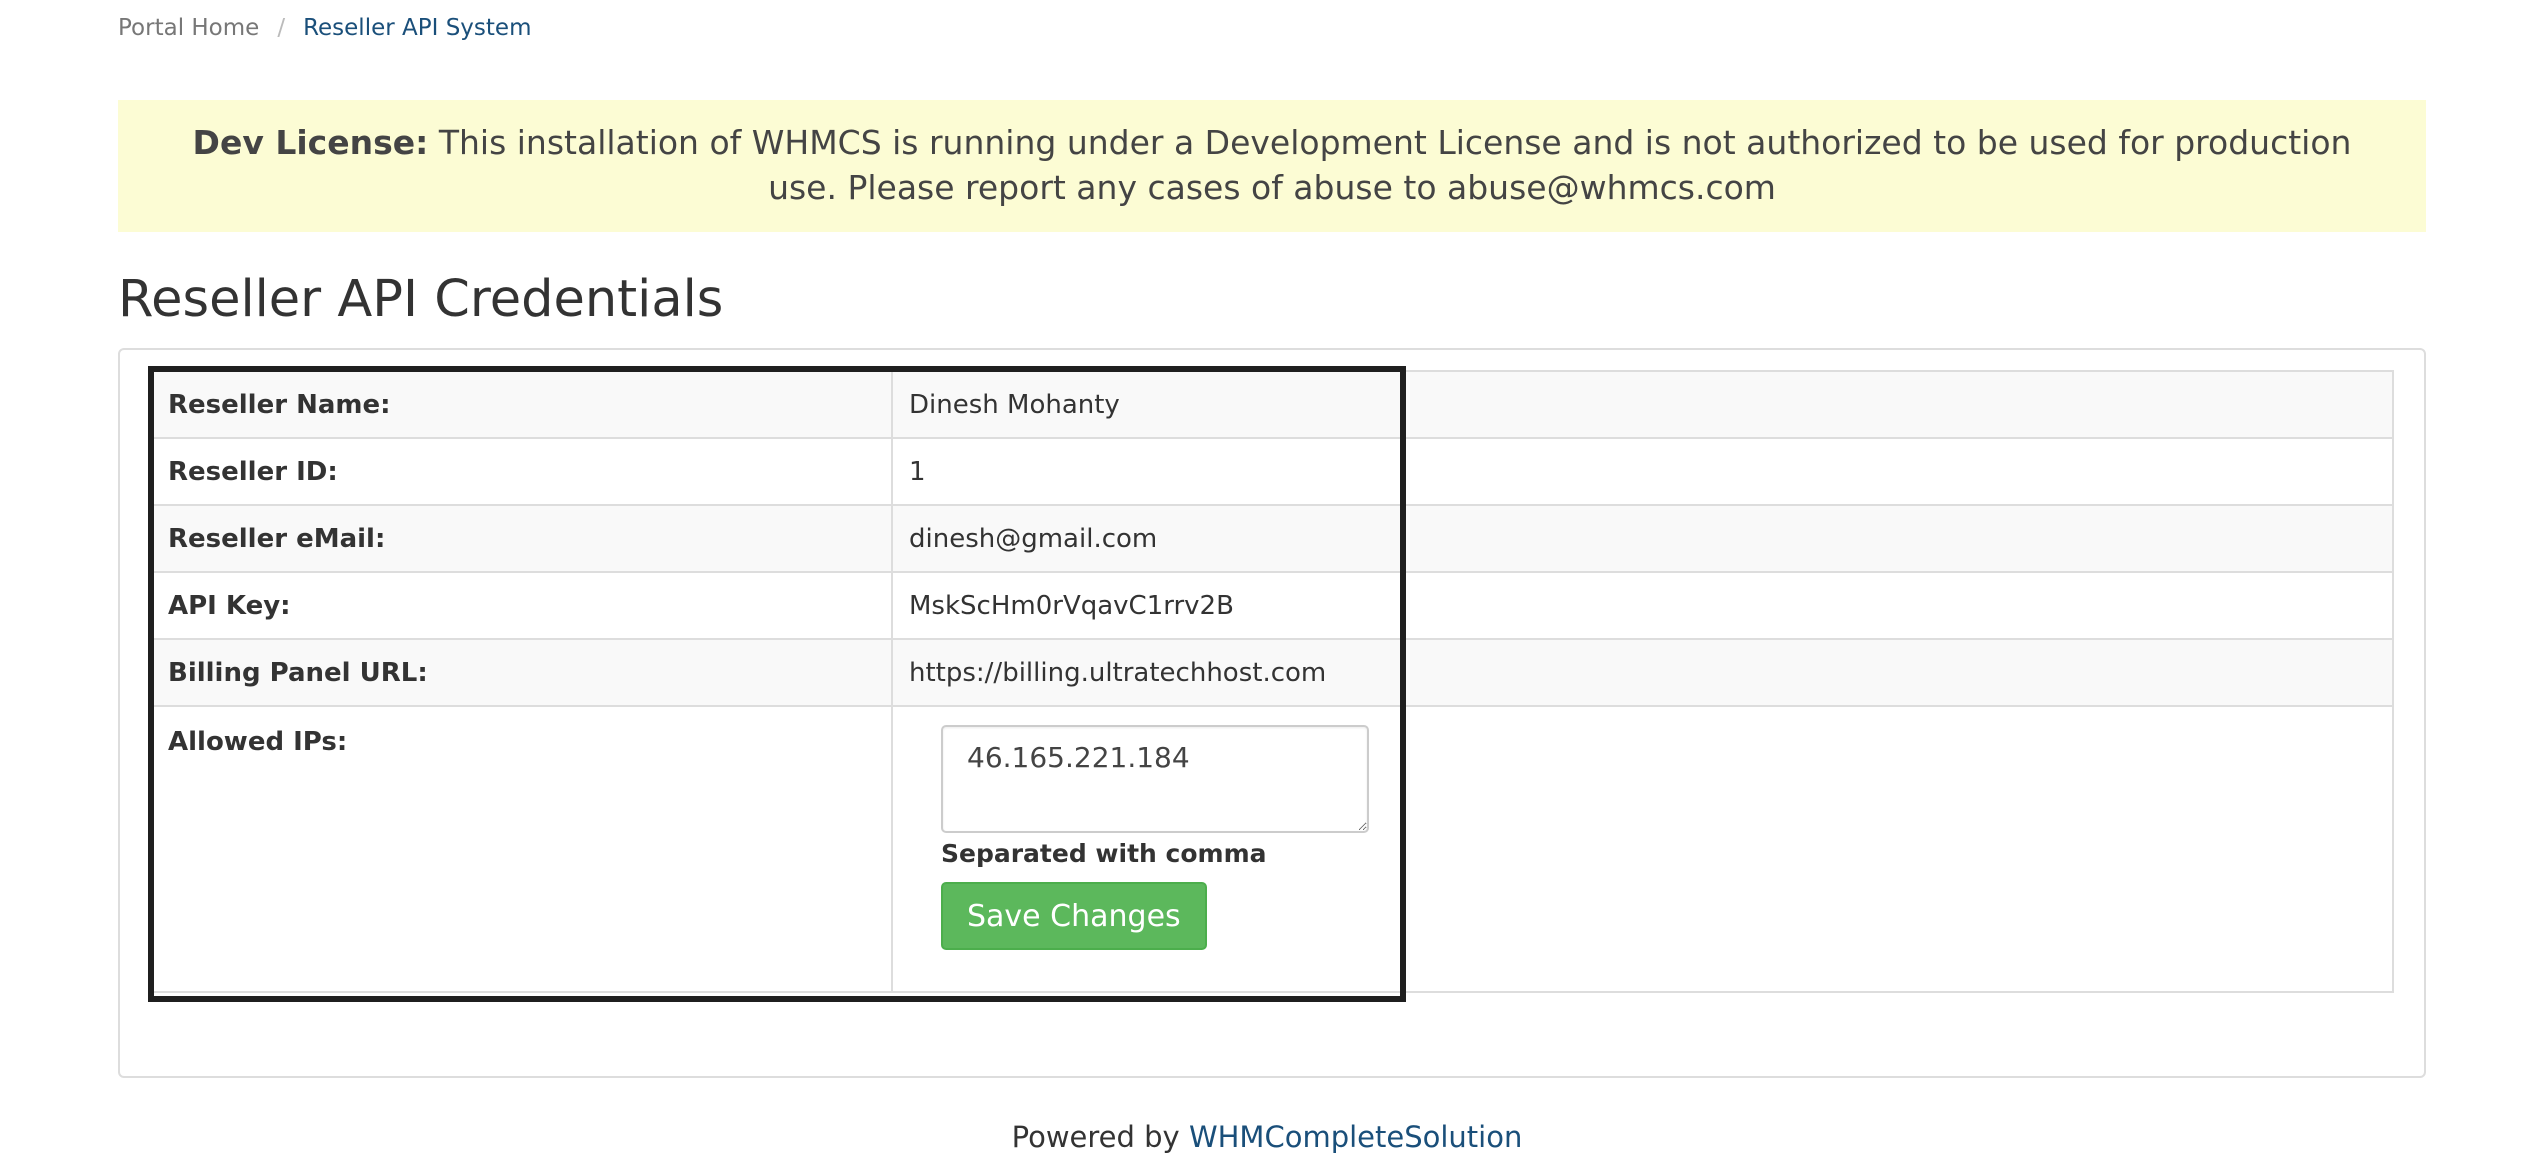 This screenshot has height=1168, width=2534. I want to click on table-row: Reseller eMail: dinesh@gmail.com, so click(1272, 538).